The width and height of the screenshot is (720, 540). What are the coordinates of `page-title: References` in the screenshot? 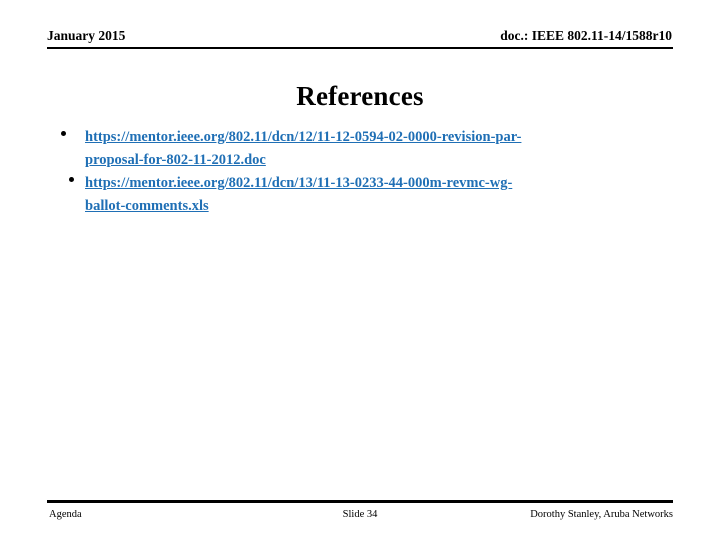 It's located at (360, 96).